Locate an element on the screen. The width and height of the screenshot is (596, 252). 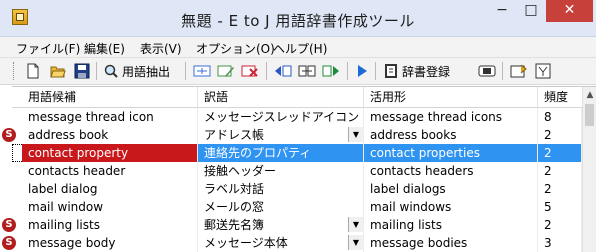
cell-term: message thread icon is located at coordinates (110, 117).